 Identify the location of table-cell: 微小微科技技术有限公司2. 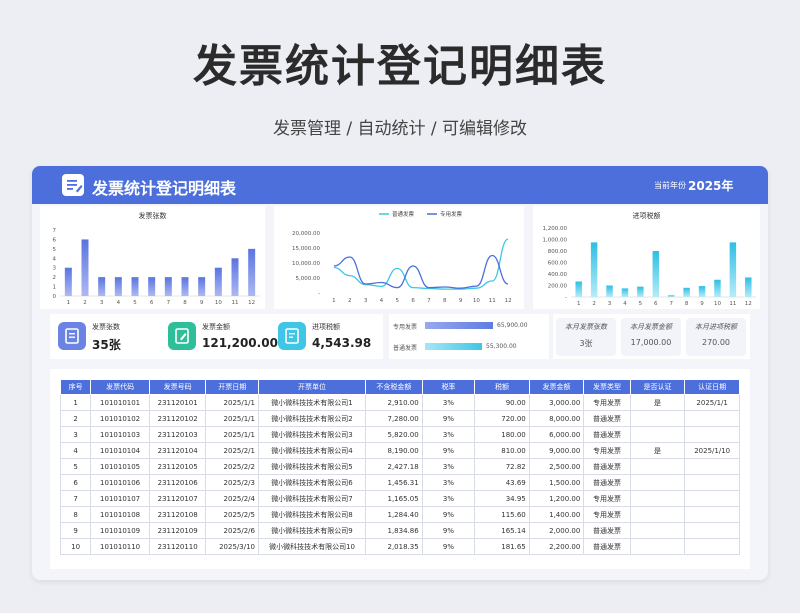
(312, 418).